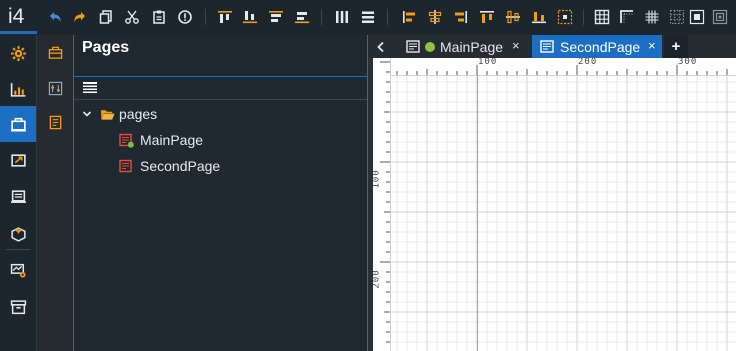  Describe the element at coordinates (159, 17) in the screenshot. I see `paste-icon` at that location.